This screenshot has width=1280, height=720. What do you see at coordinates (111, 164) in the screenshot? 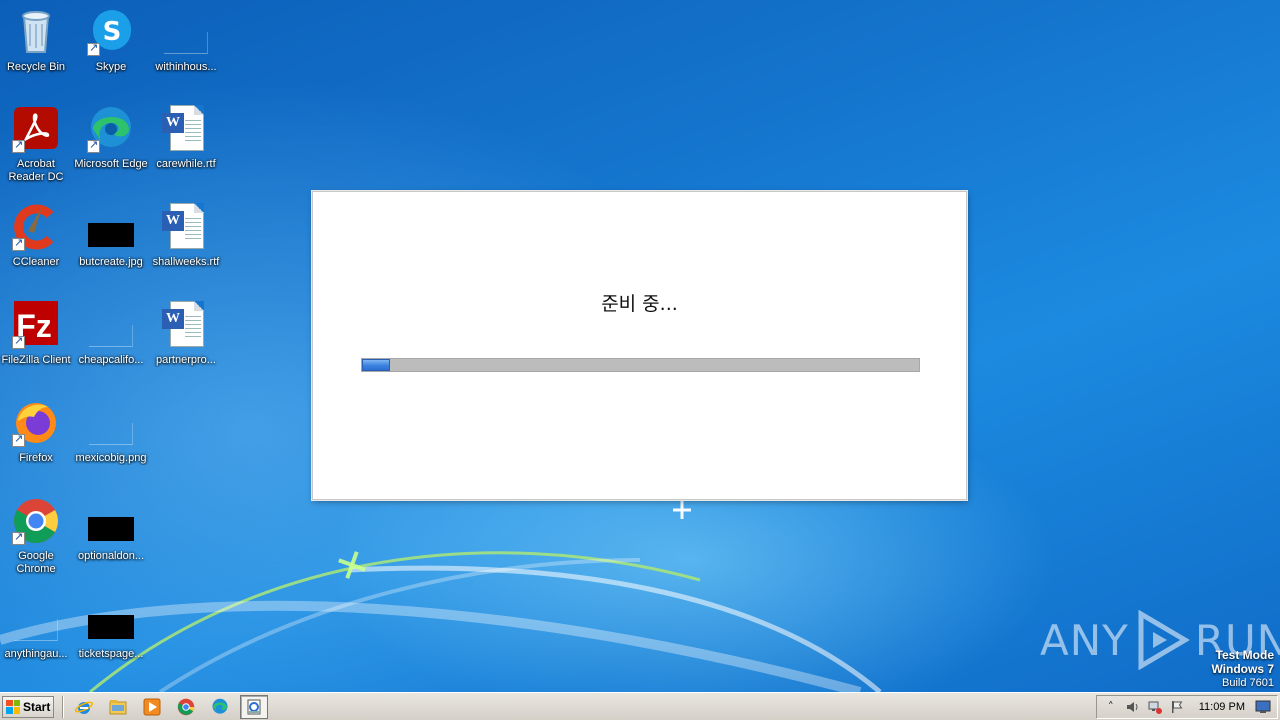
I see `desktop-icon-label: Microsoft Edge` at bounding box center [111, 164].